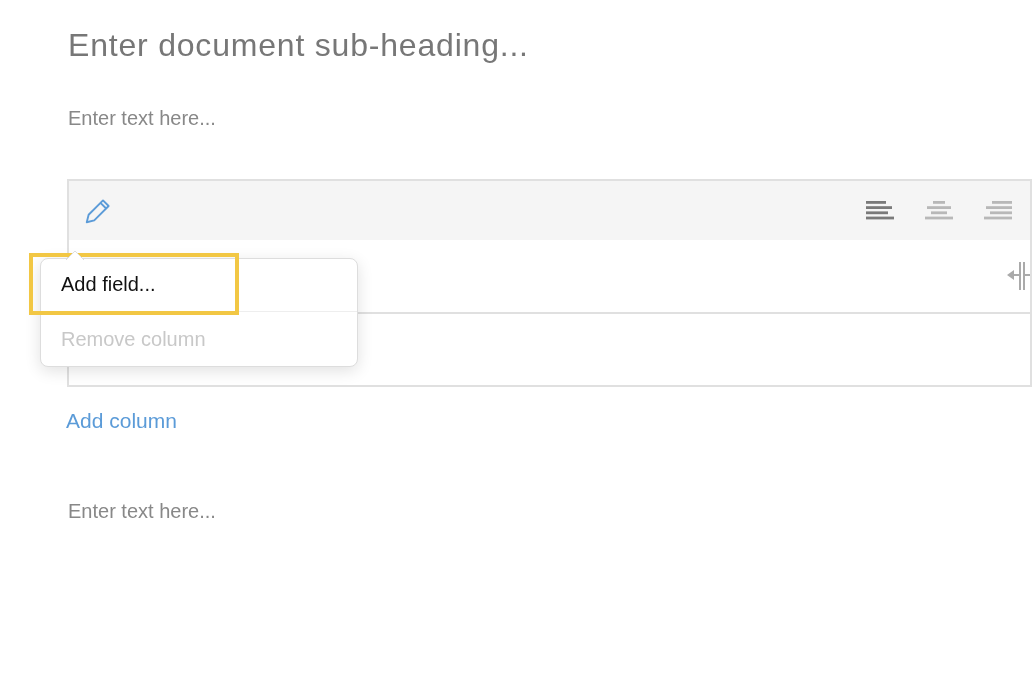 The width and height of the screenshot is (1034, 686). I want to click on align-right-icon, so click(998, 210).